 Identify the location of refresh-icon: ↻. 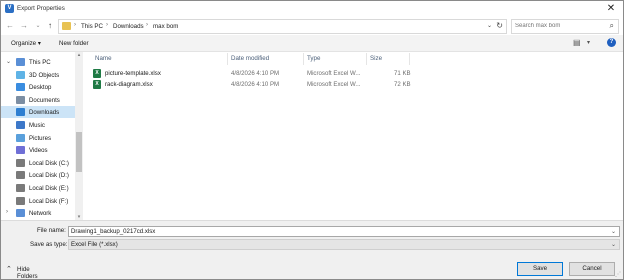
(499, 25).